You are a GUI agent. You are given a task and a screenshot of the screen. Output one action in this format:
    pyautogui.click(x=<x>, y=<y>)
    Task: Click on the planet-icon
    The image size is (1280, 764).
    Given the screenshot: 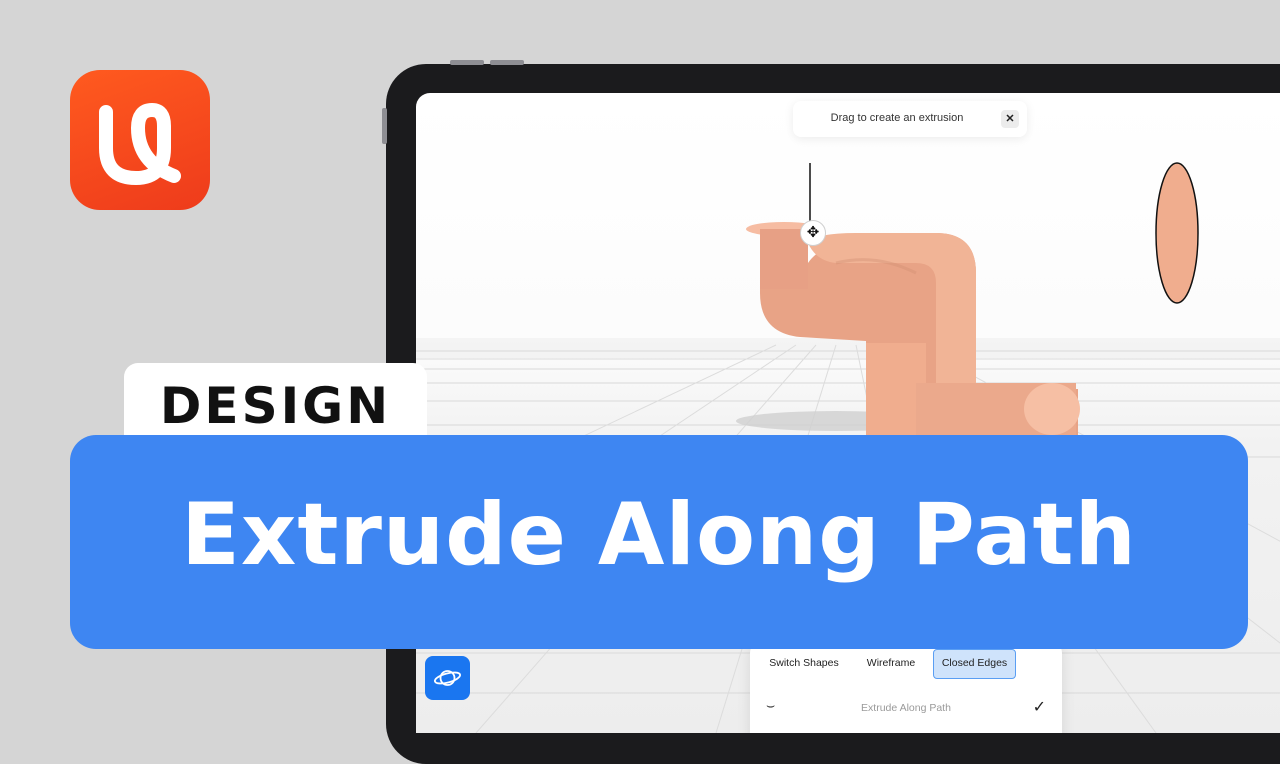 What is the action you would take?
    pyautogui.click(x=447, y=678)
    